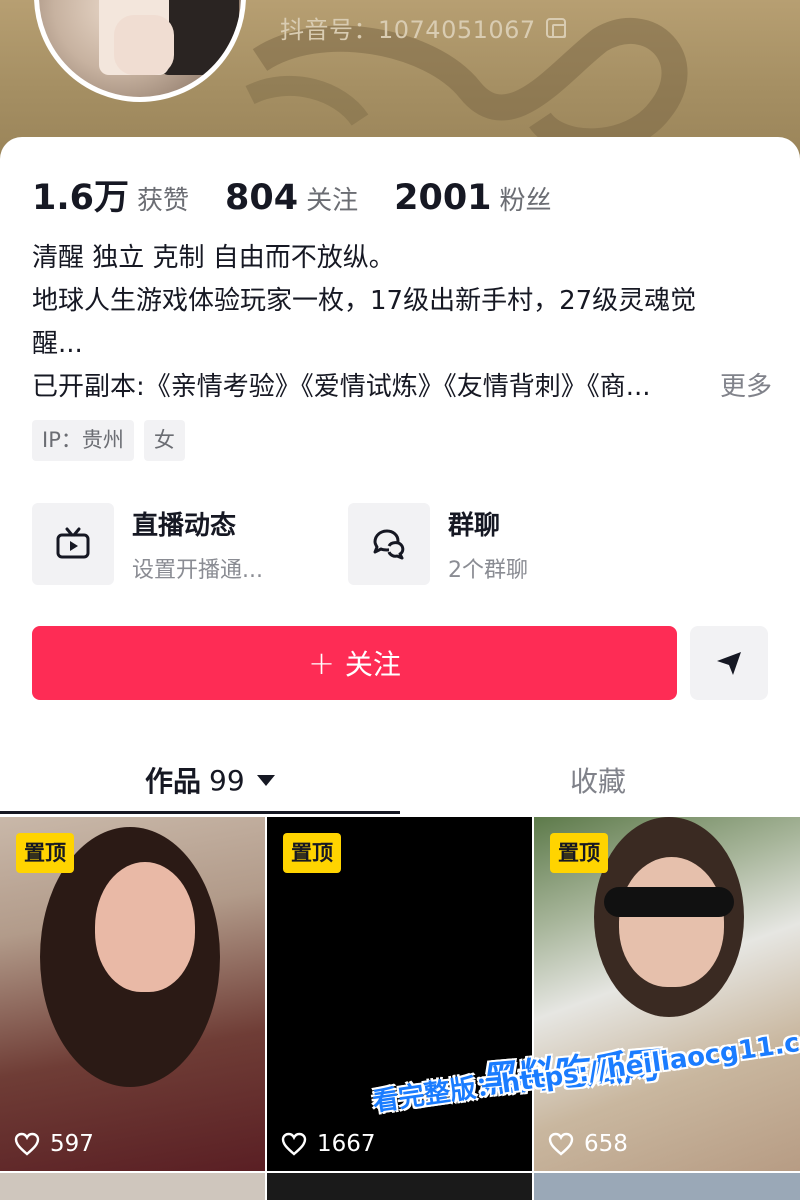 The width and height of the screenshot is (800, 1200). Describe the element at coordinates (443, 198) in the screenshot. I see `stat-value: 2001` at that location.